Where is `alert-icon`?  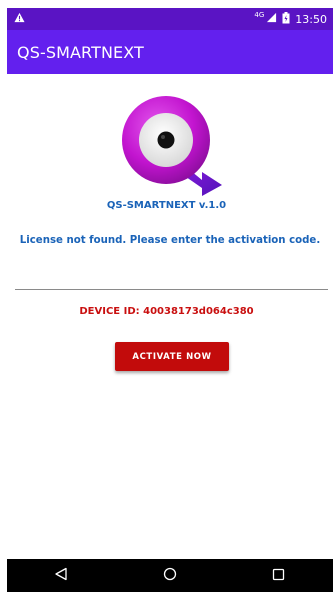 alert-icon is located at coordinates (19, 19).